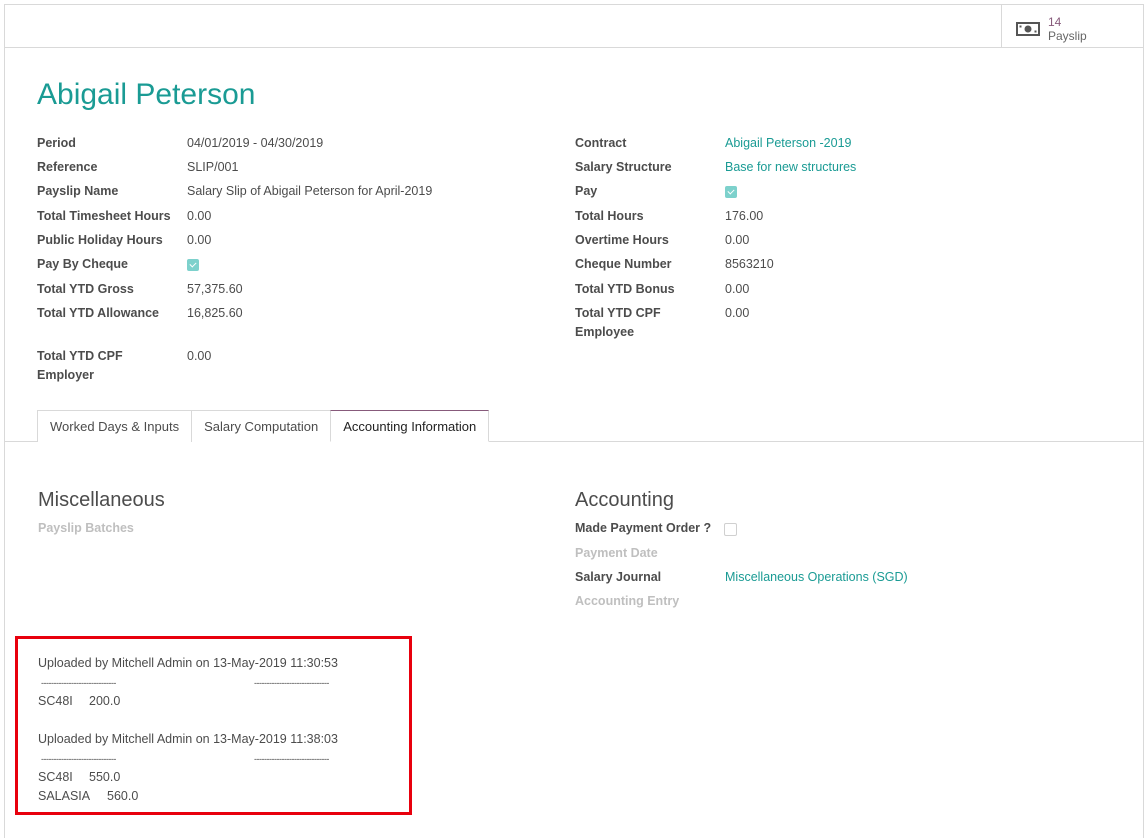  I want to click on payment-order-label: Made Payment Order ?, so click(643, 528).